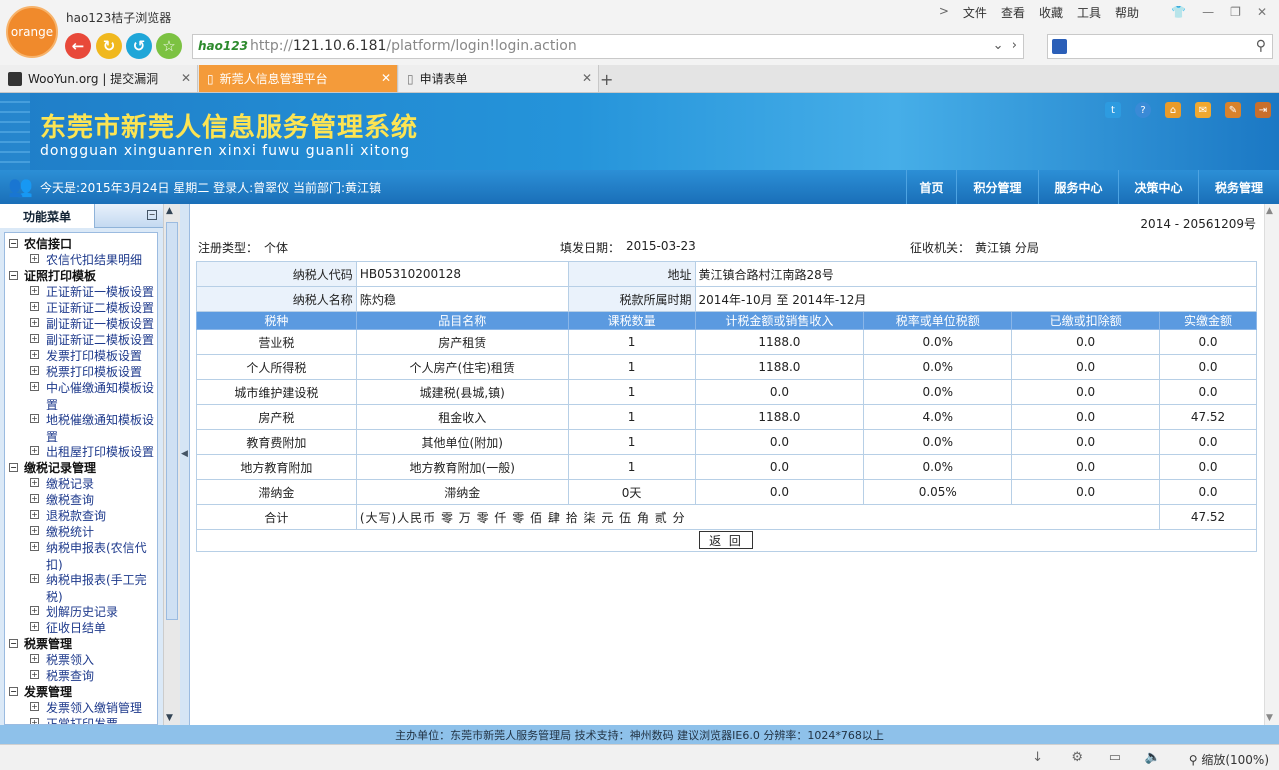 This screenshot has height=770, width=1279. I want to click on menu-item: + 发票打印模板设置, so click(83, 355).